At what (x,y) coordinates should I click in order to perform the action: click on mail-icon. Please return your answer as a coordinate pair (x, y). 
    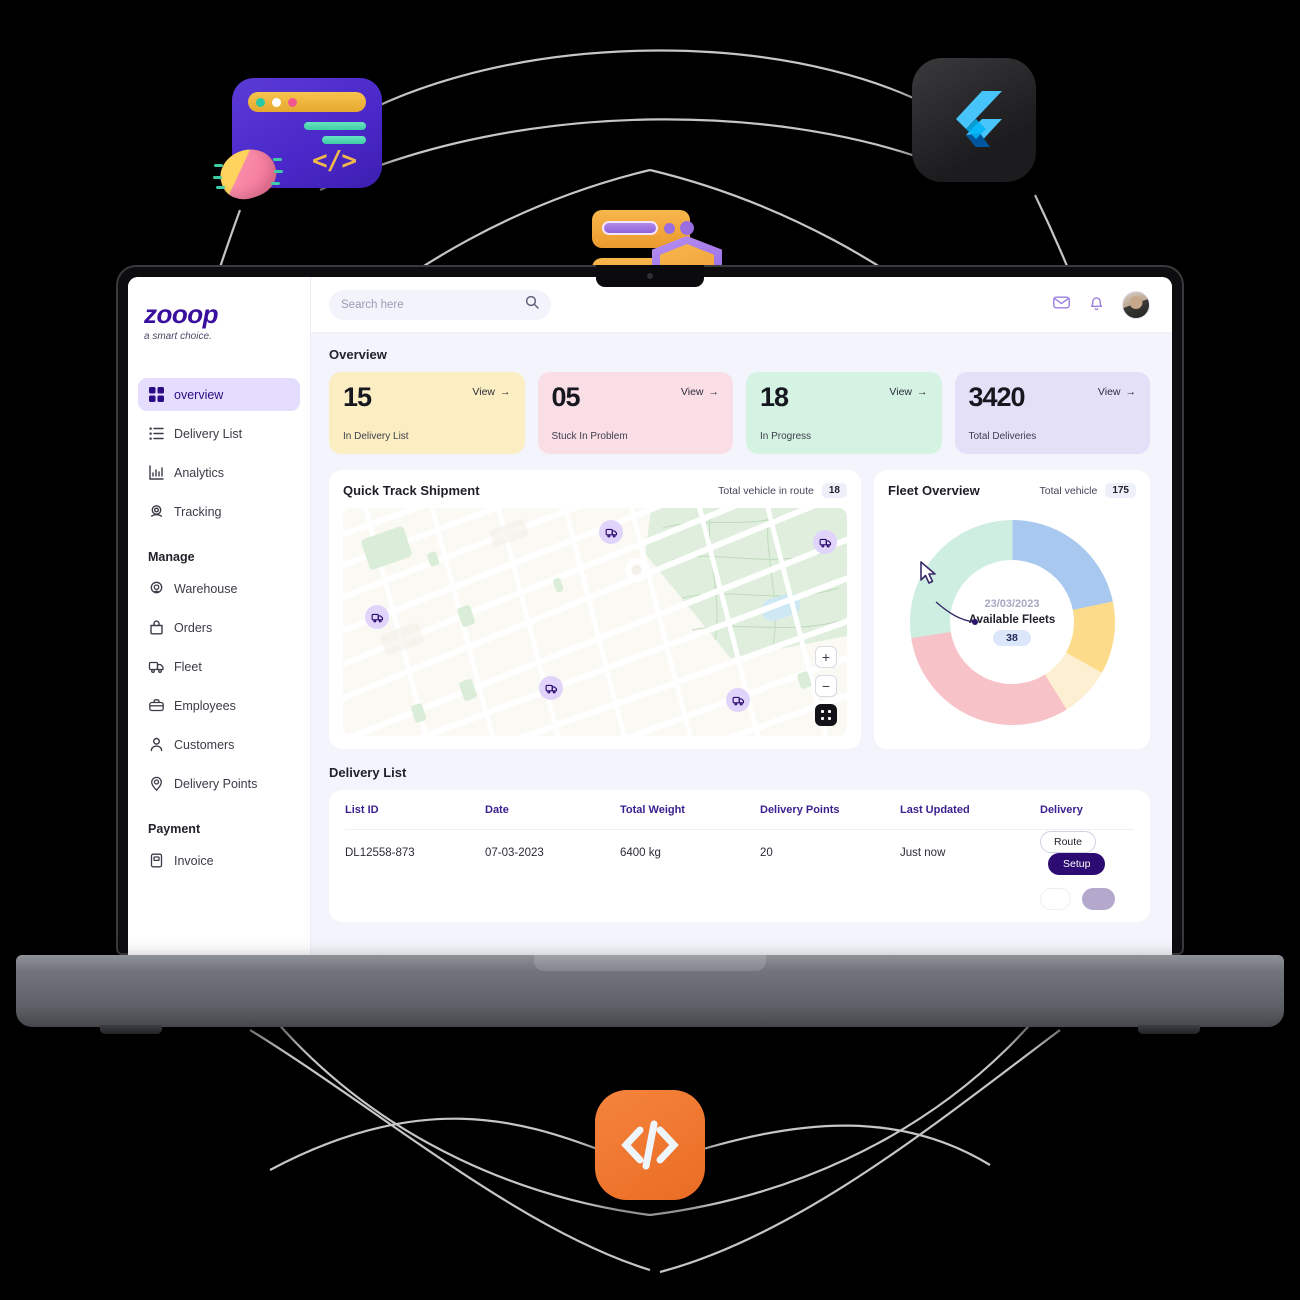
    Looking at the image, I should click on (1061, 305).